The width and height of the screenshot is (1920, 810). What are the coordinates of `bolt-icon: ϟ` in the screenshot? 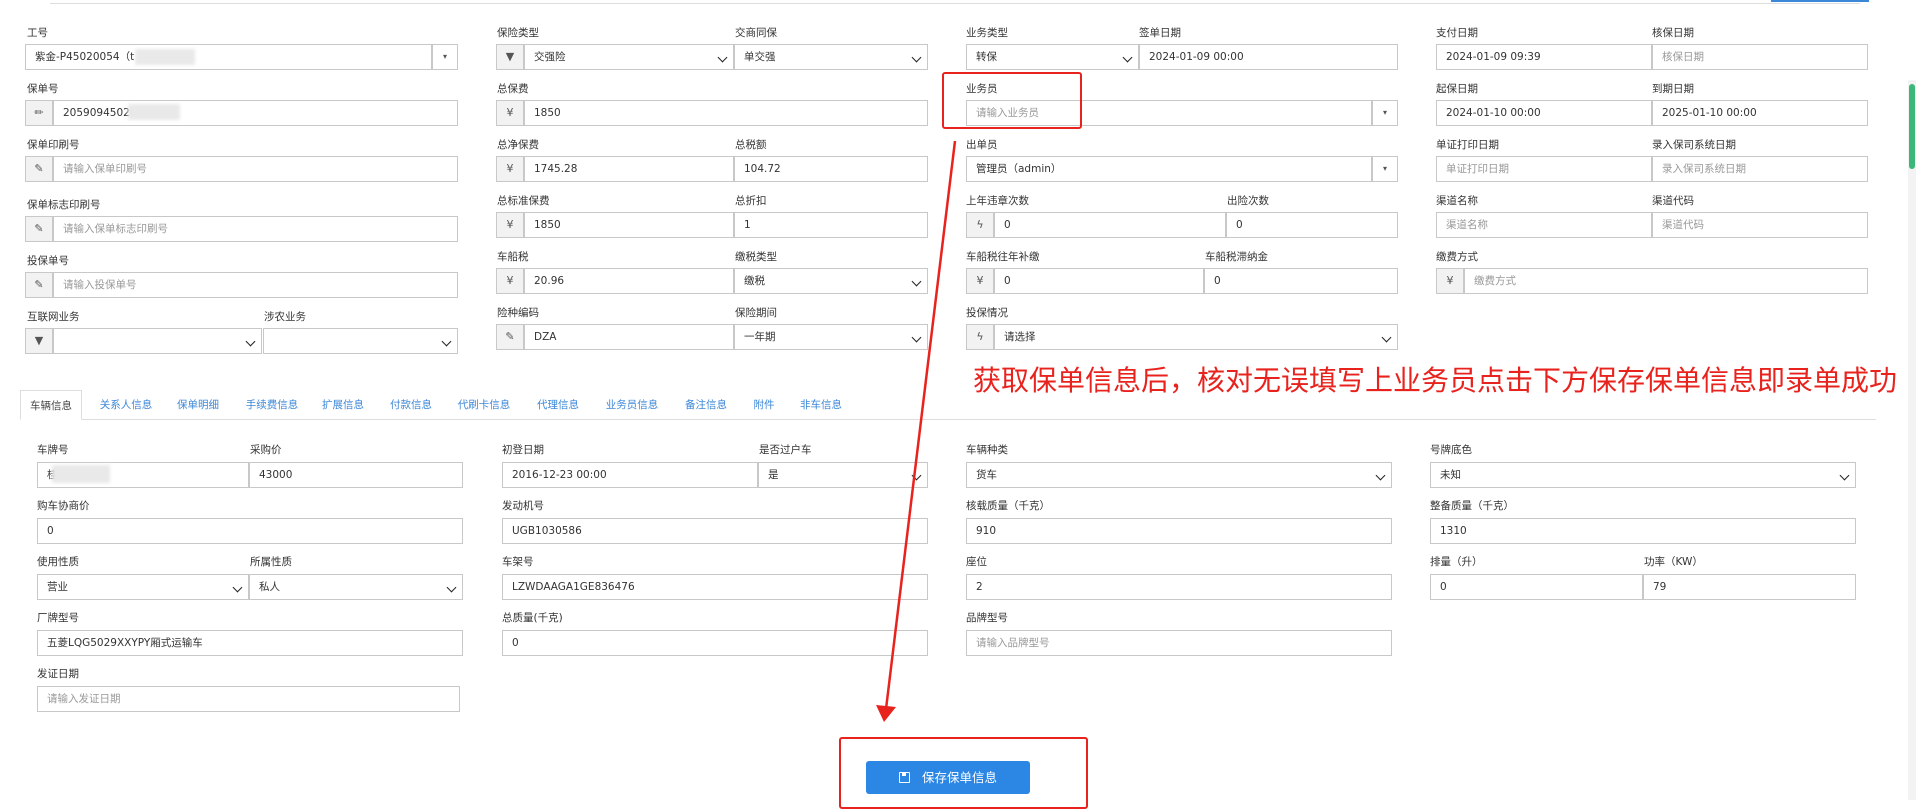 It's located at (980, 337).